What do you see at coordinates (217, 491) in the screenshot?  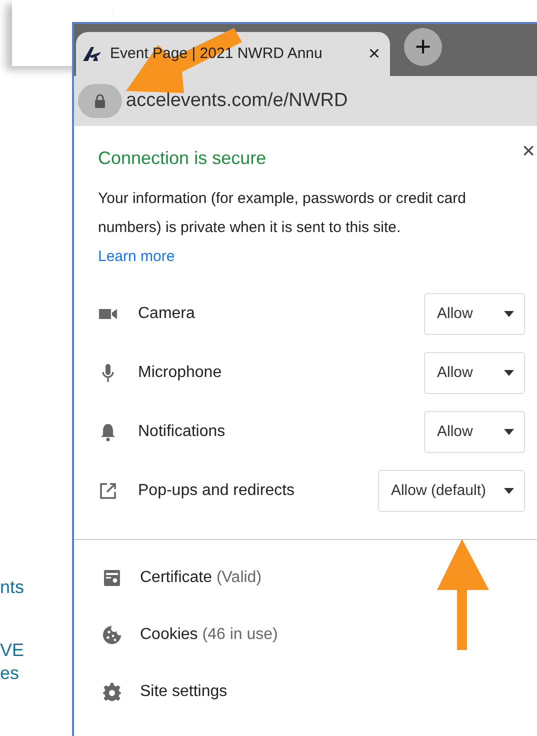 I see `permission-label: Pop-ups and redirects` at bounding box center [217, 491].